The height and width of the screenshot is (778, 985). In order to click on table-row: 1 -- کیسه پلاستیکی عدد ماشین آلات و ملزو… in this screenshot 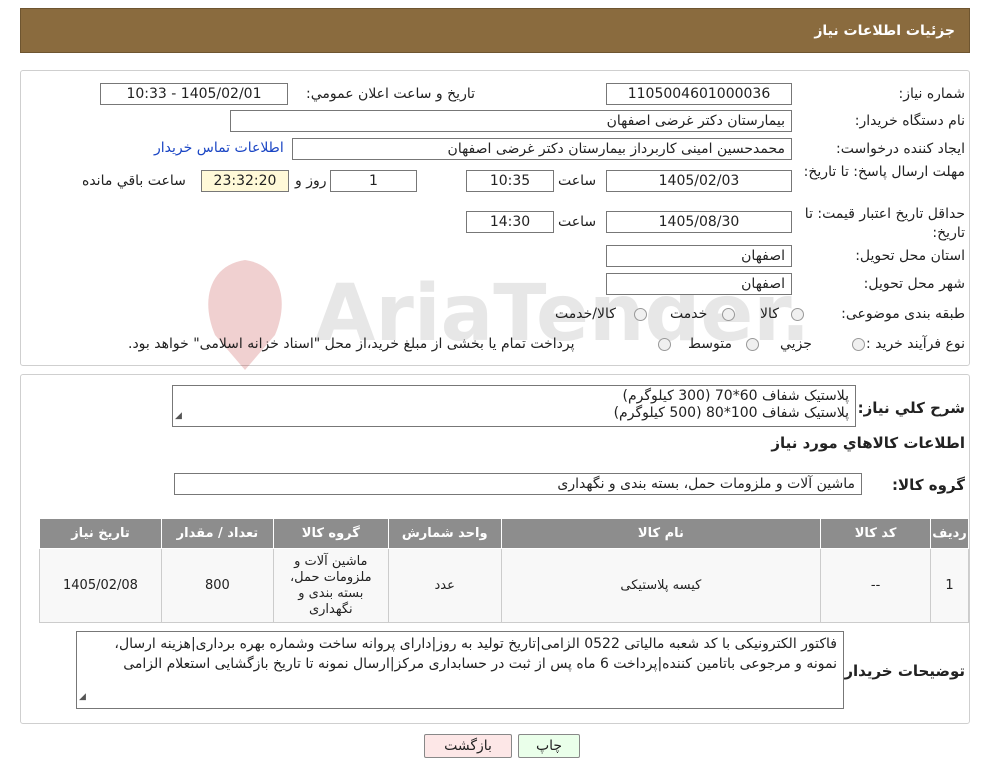, I will do `click(504, 585)`.